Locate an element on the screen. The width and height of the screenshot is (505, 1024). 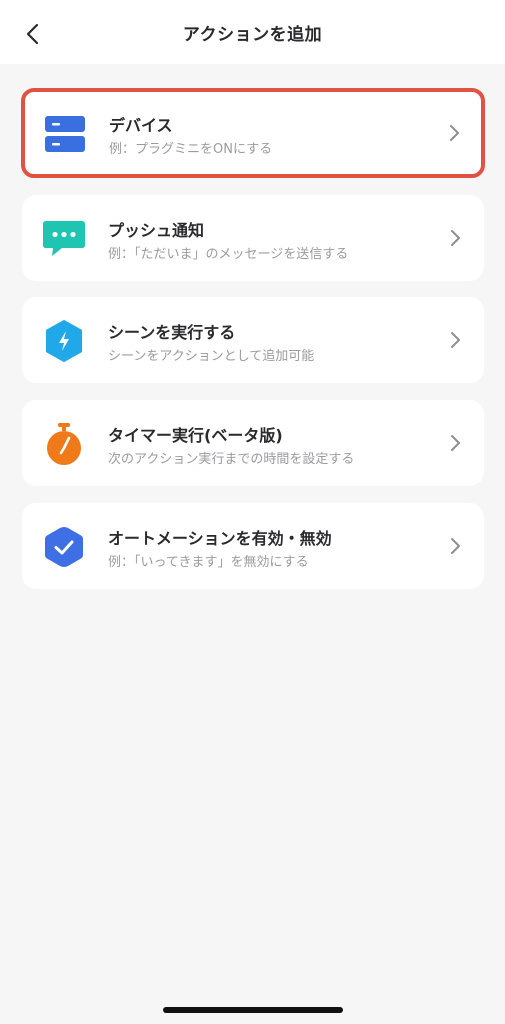
navigation-bar: アクションを追加 is located at coordinates (252, 32).